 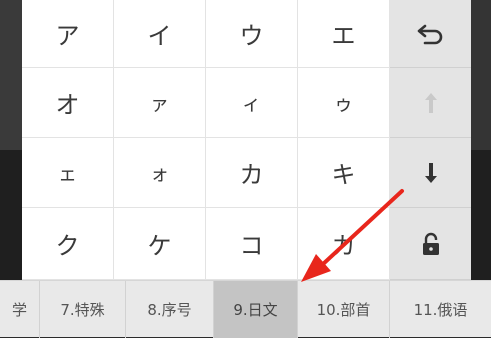 I want to click on background-left-panel-dark, so click(x=11, y=215).